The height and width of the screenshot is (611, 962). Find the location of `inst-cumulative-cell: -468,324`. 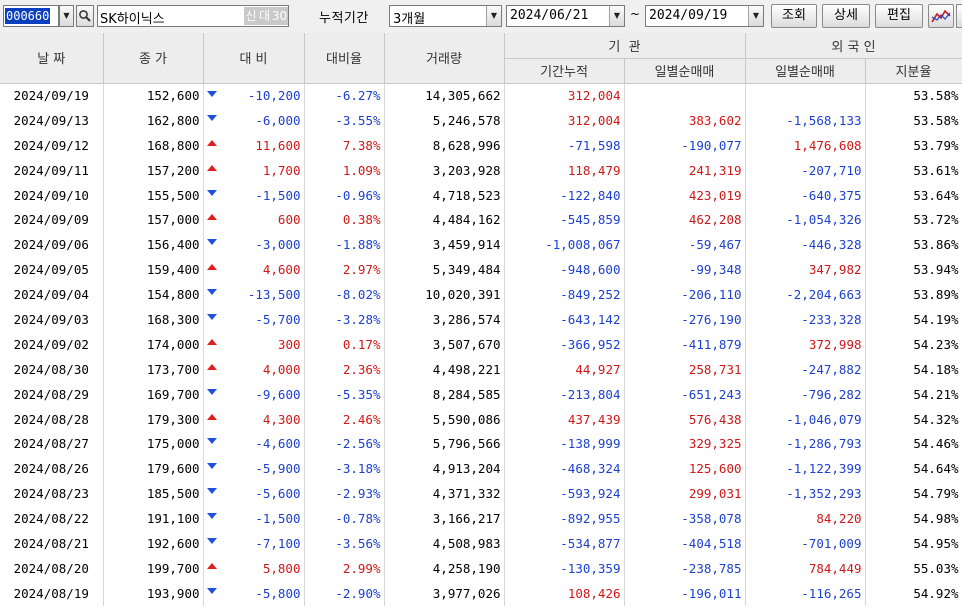

inst-cumulative-cell: -468,324 is located at coordinates (564, 469).